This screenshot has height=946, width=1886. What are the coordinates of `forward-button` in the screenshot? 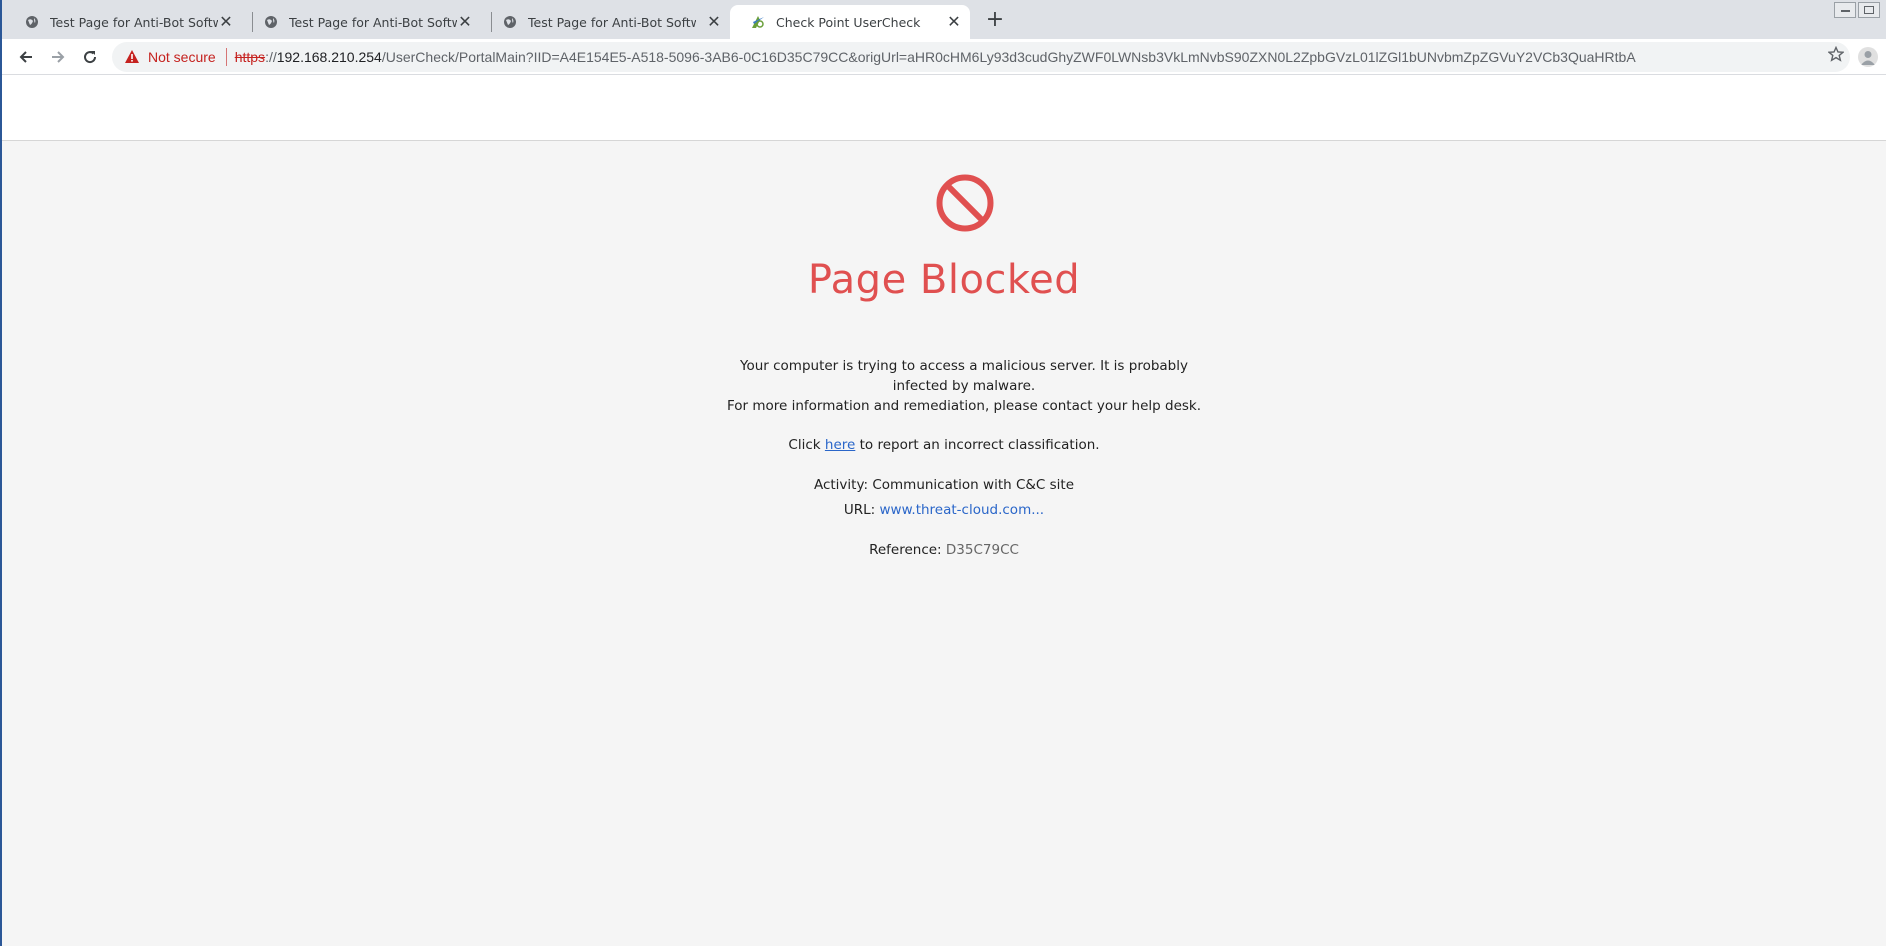 It's located at (58, 57).